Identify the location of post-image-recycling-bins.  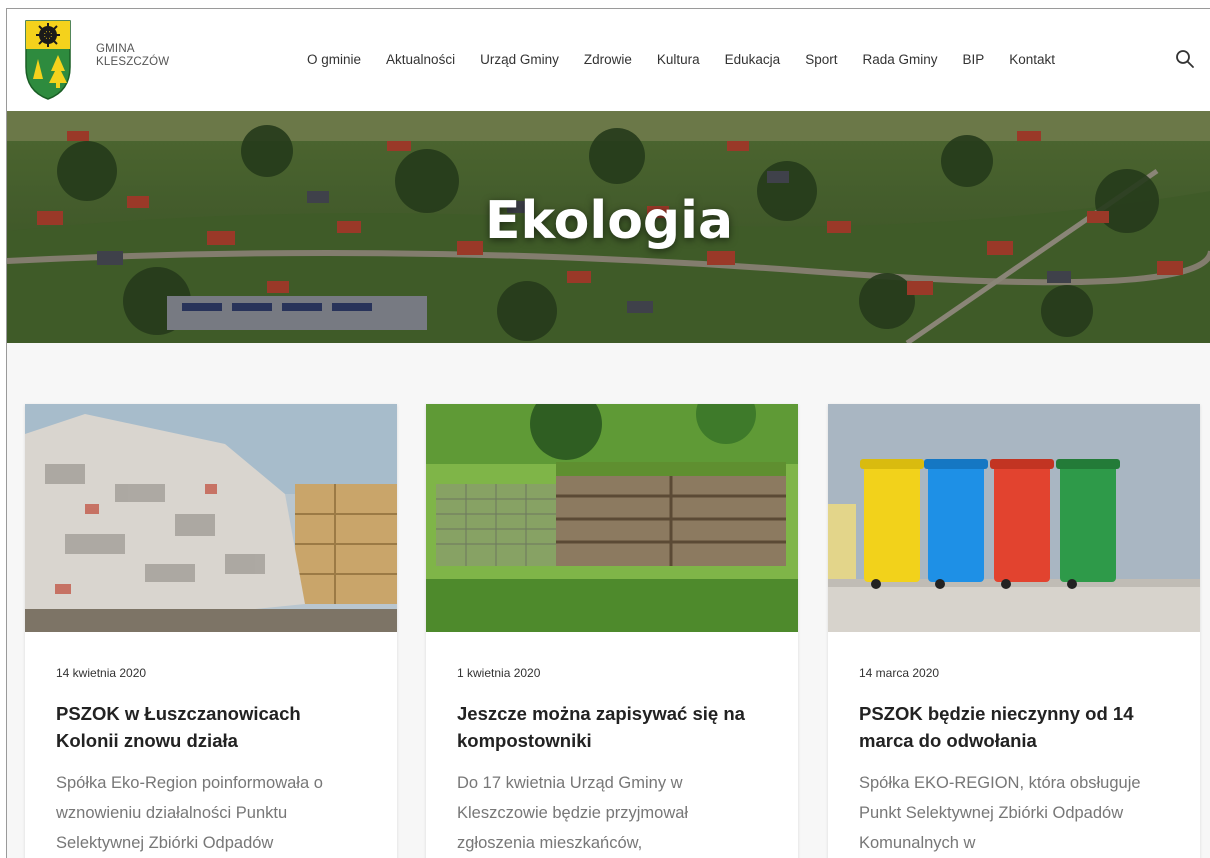
(1014, 518).